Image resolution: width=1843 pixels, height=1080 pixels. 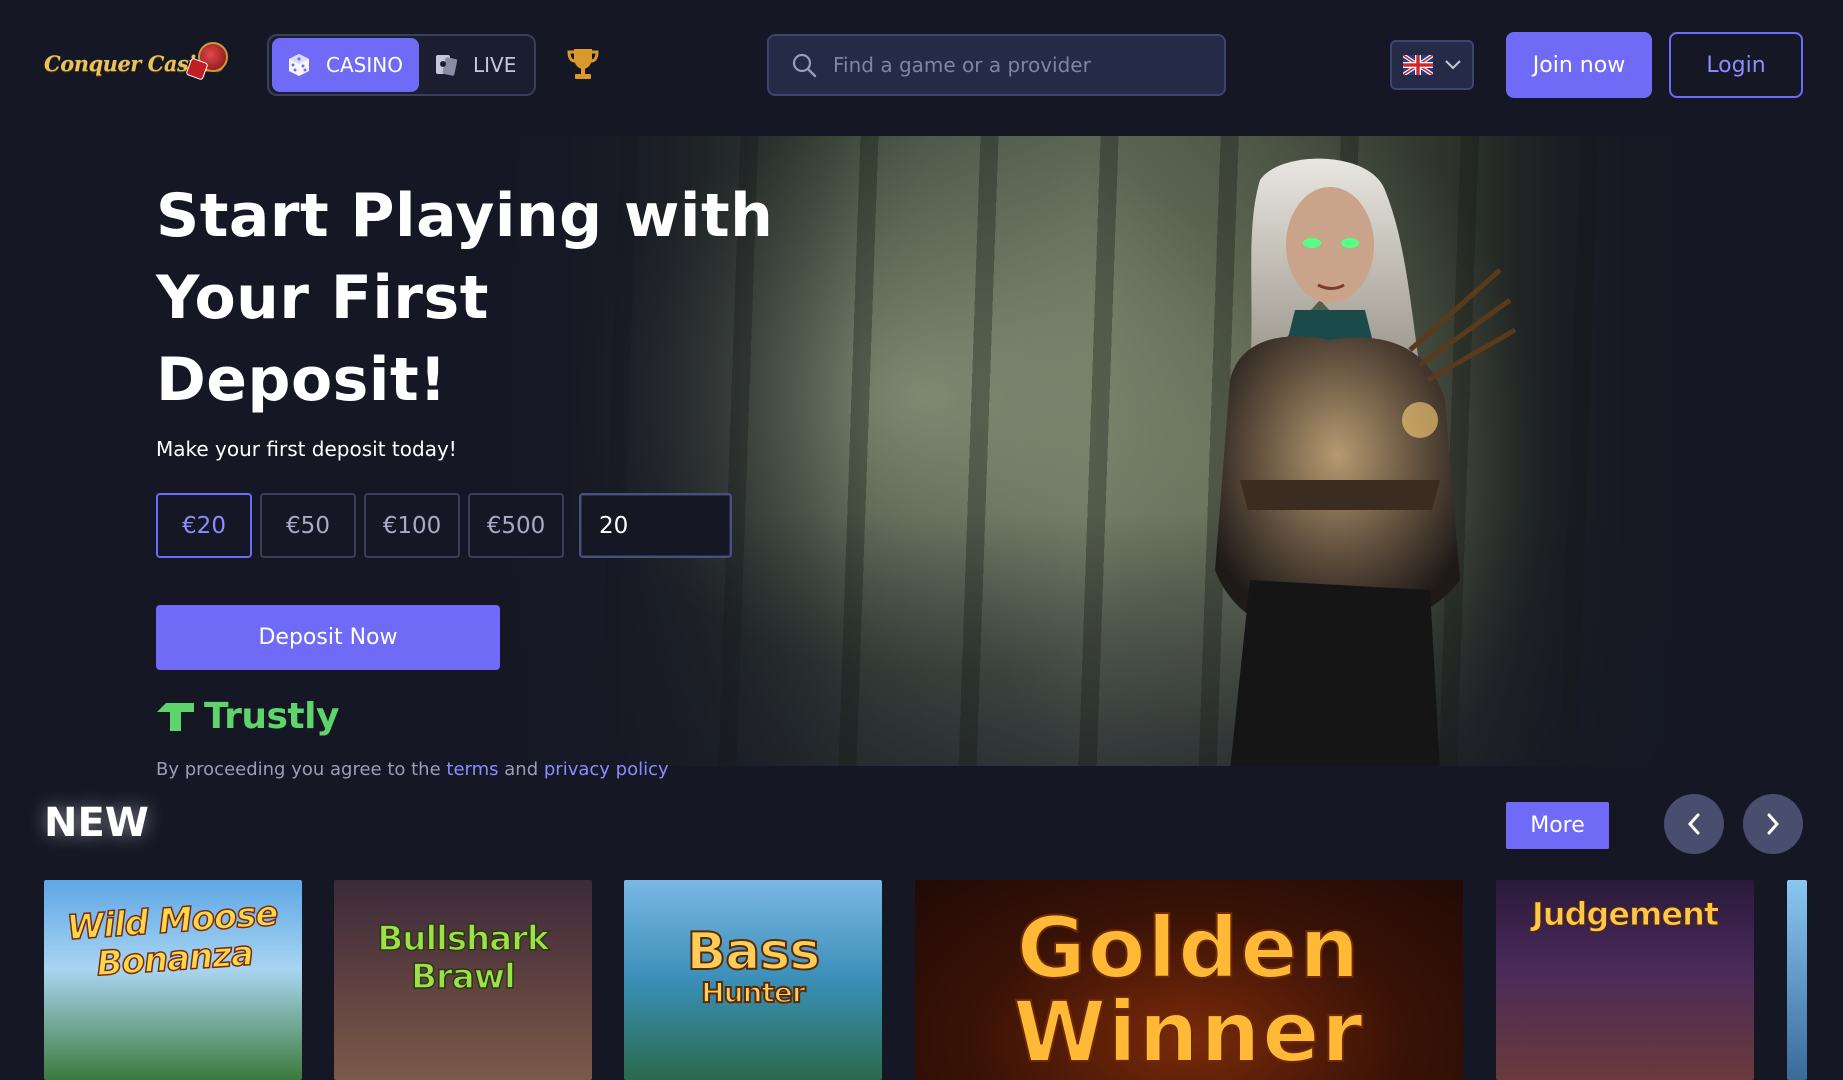 What do you see at coordinates (655, 525) in the screenshot?
I see `custom-amount-input` at bounding box center [655, 525].